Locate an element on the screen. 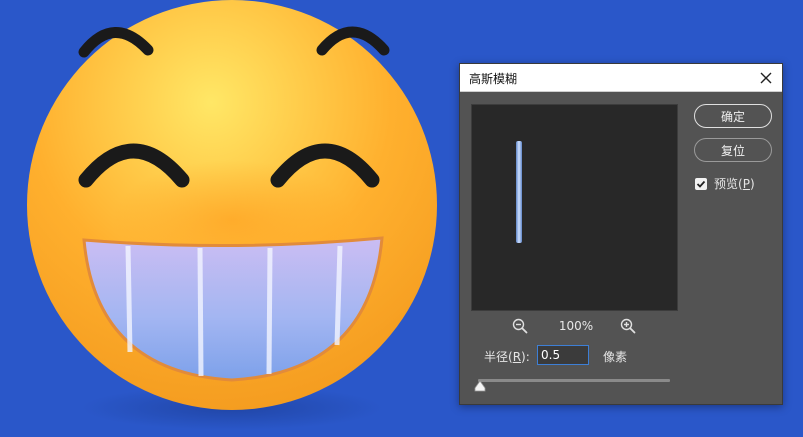  radius-label-prefix: 半径( is located at coordinates (498, 357).